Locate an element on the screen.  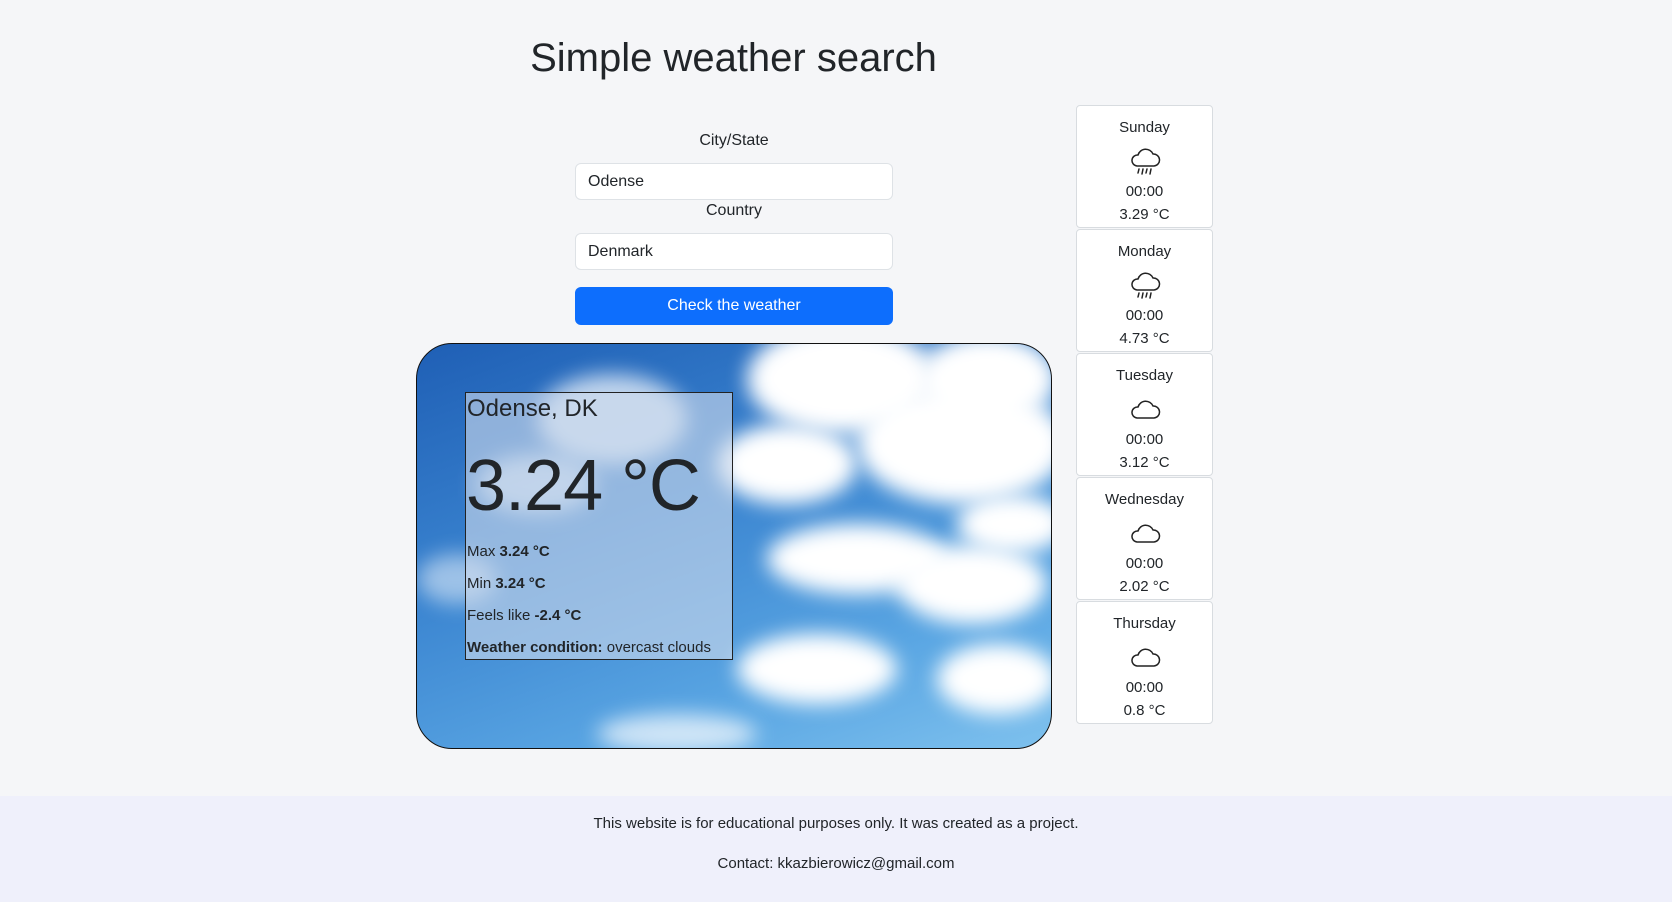
page-title: Simple weather search is located at coordinates (733, 58).